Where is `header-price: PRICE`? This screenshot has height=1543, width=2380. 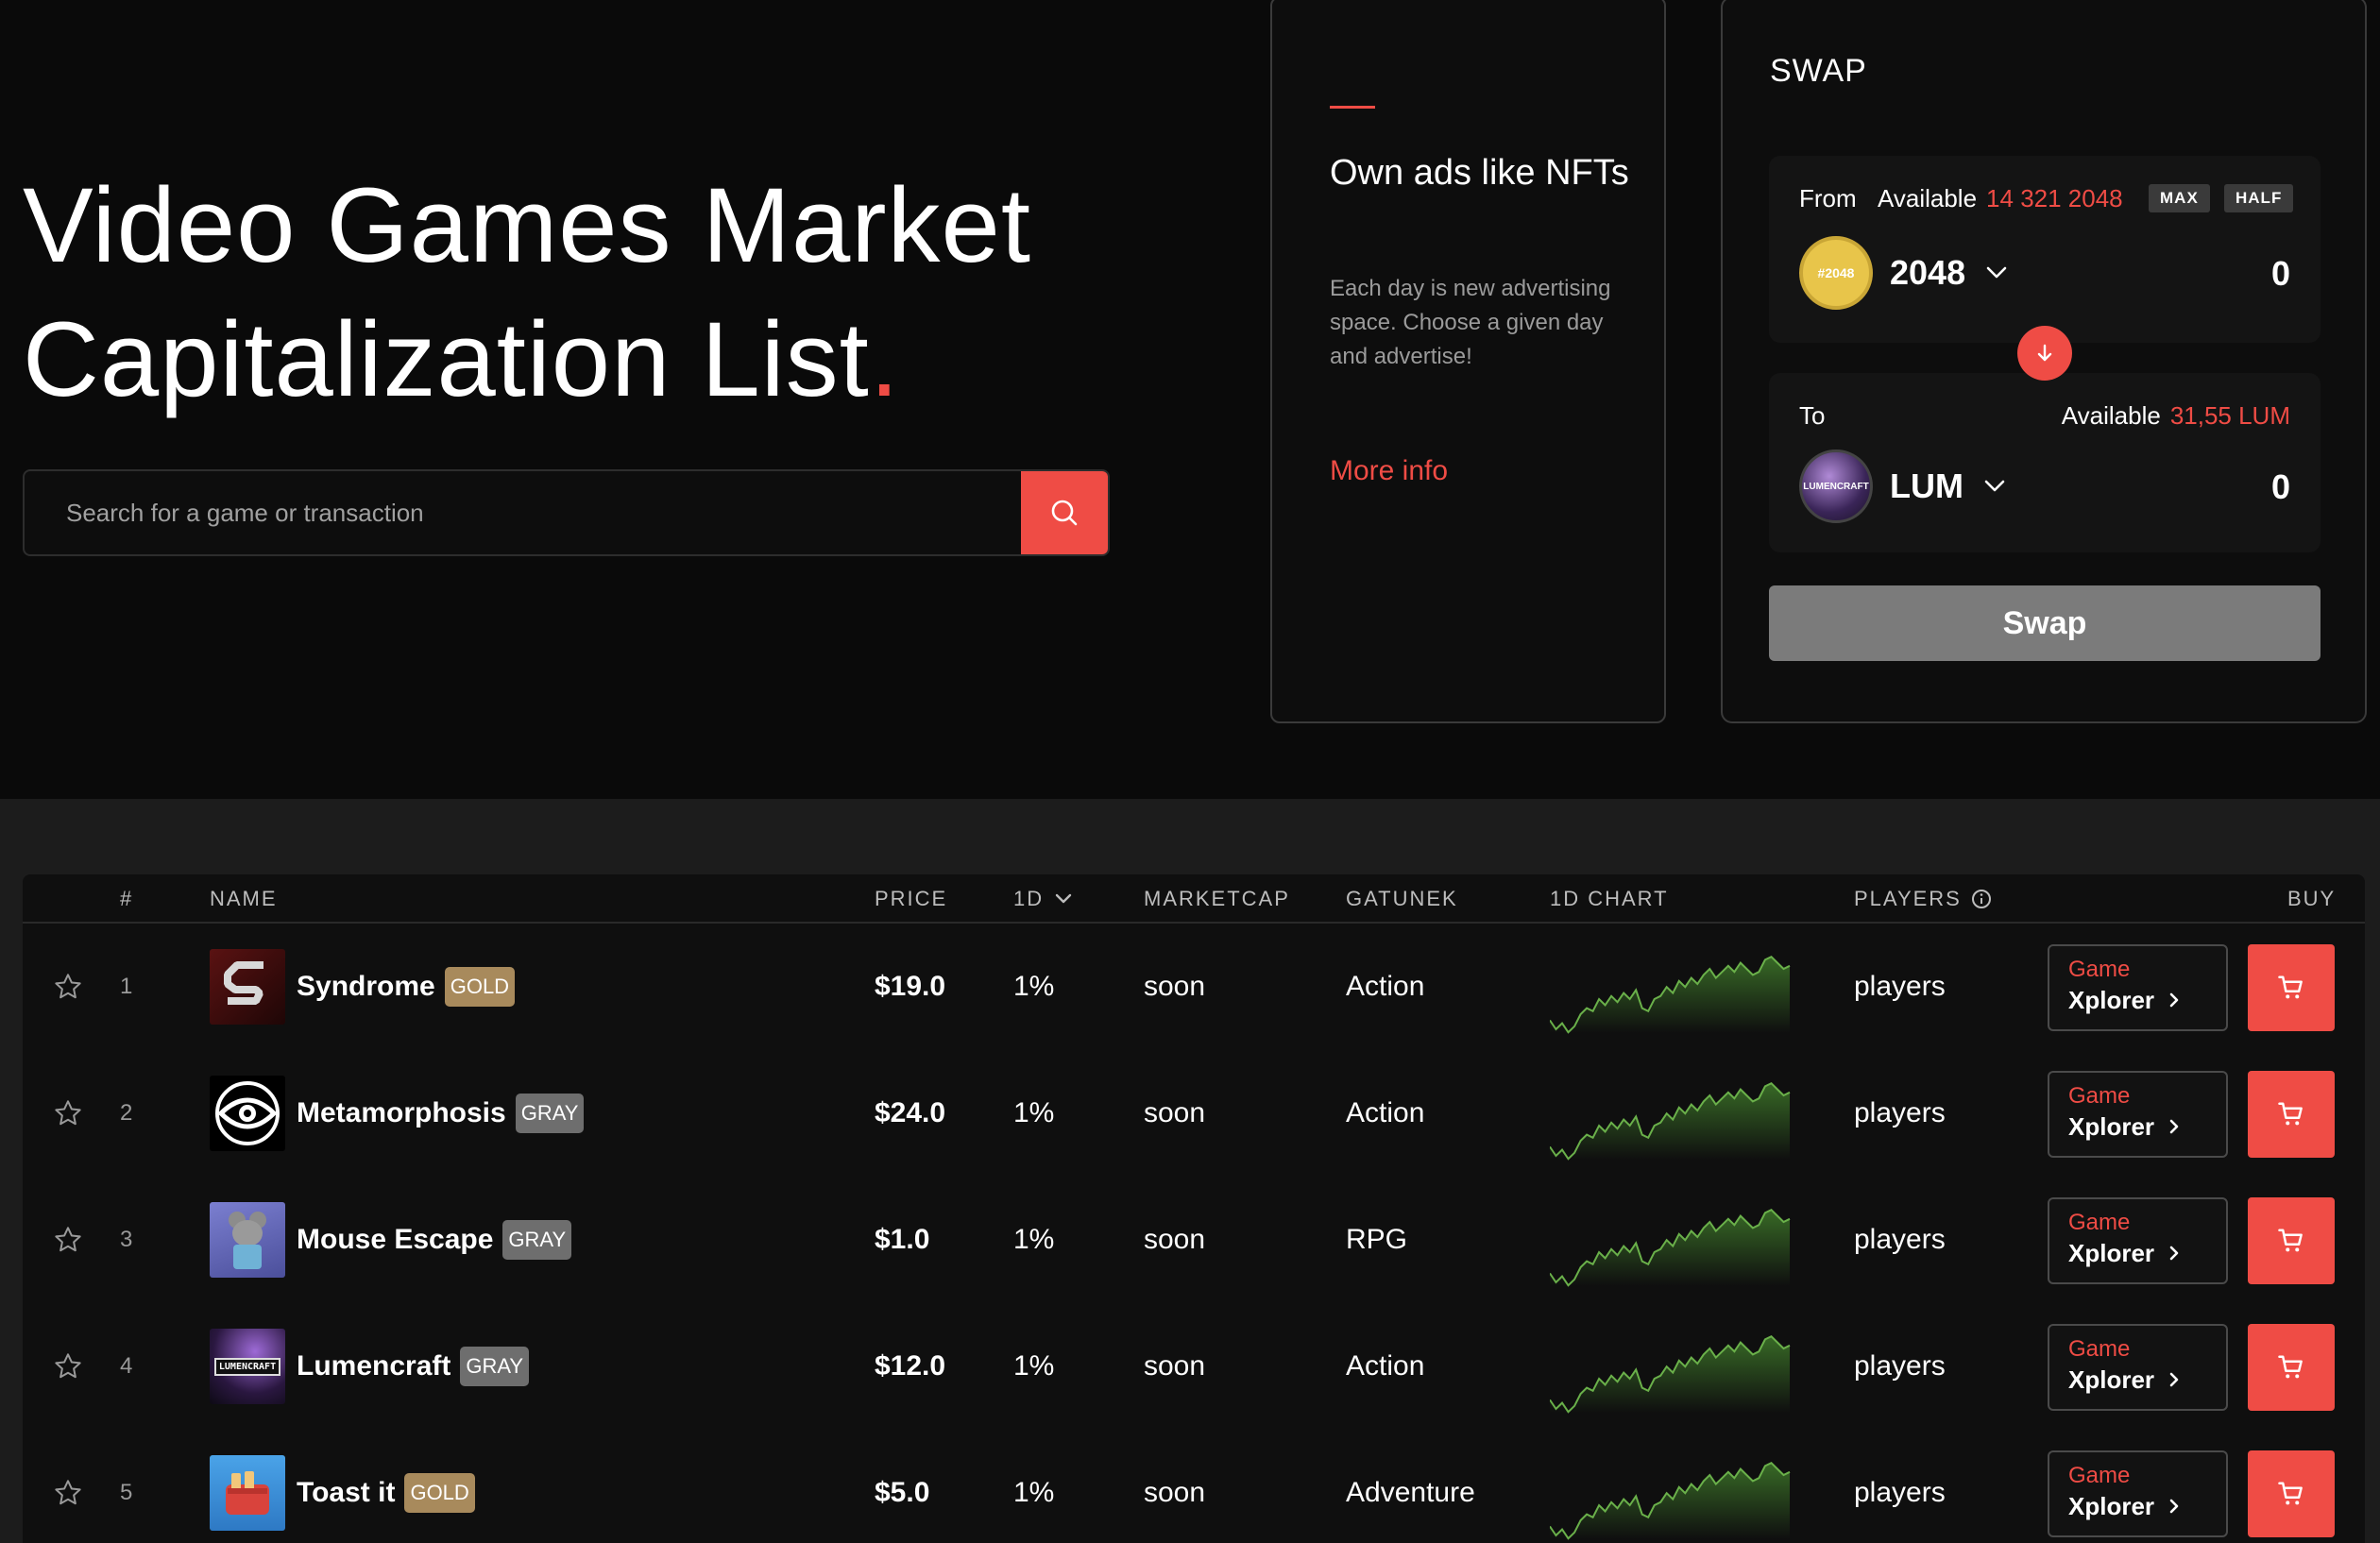 header-price: PRICE is located at coordinates (911, 899).